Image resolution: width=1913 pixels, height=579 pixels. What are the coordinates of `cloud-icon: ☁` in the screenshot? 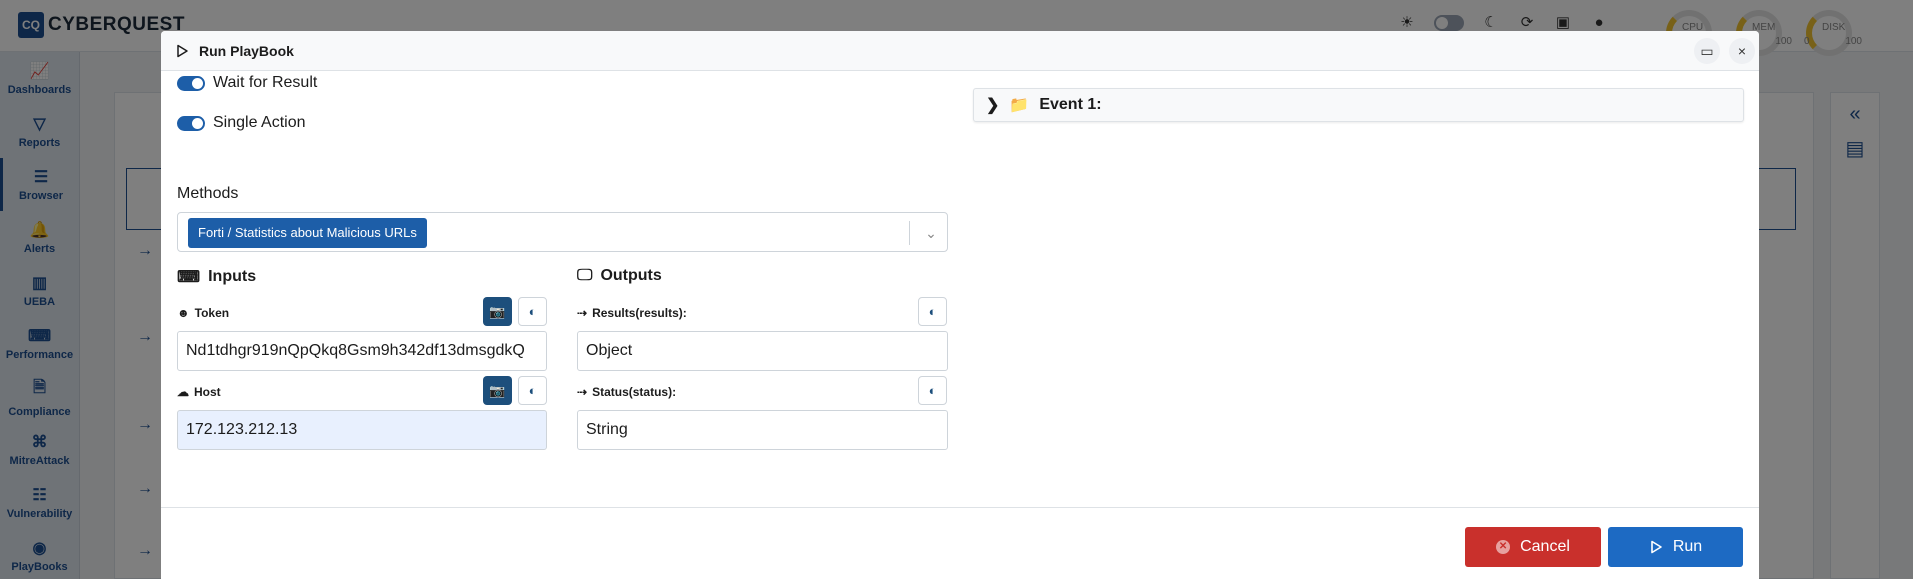 It's located at (183, 392).